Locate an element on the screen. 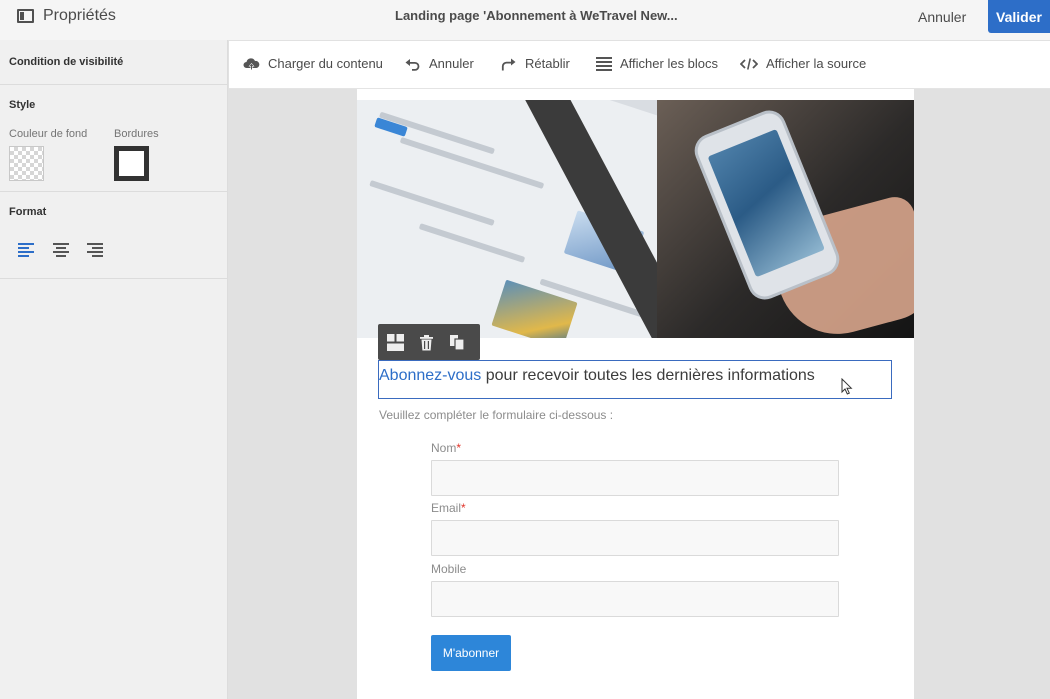 The image size is (1050, 699). align-left-icon is located at coordinates (26, 250).